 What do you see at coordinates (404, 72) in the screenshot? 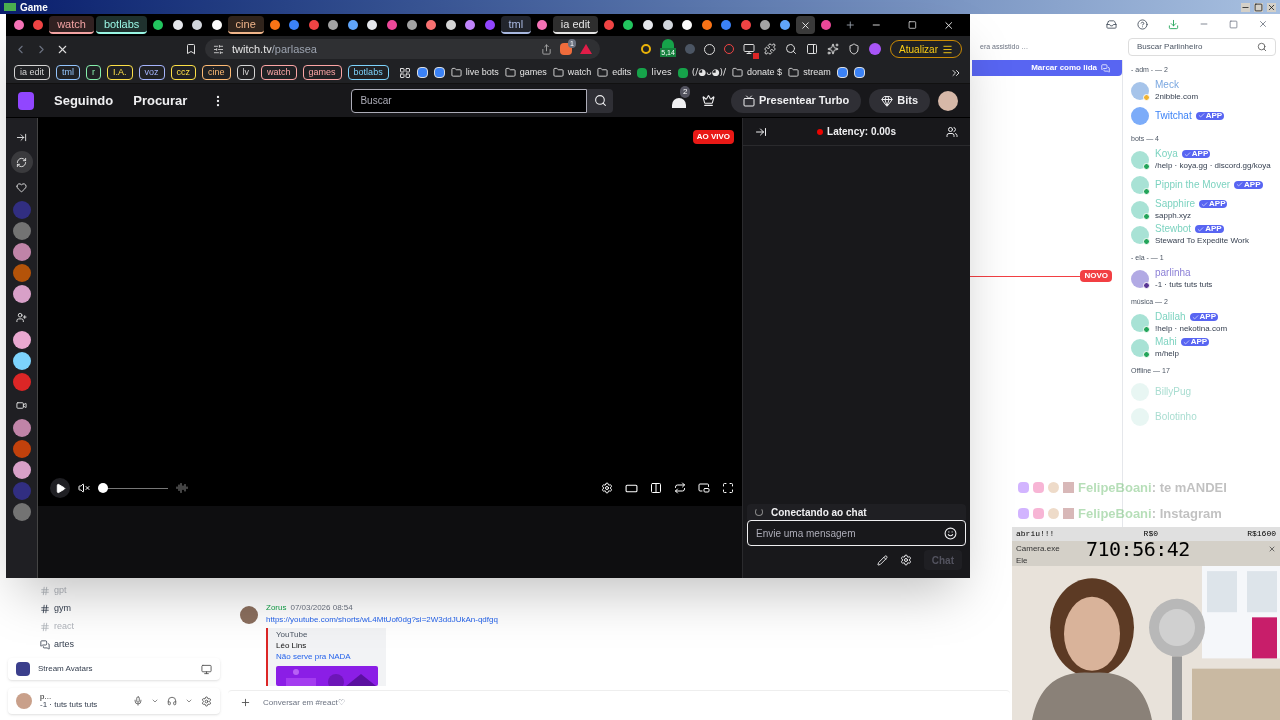
I see `apps-icon` at bounding box center [404, 72].